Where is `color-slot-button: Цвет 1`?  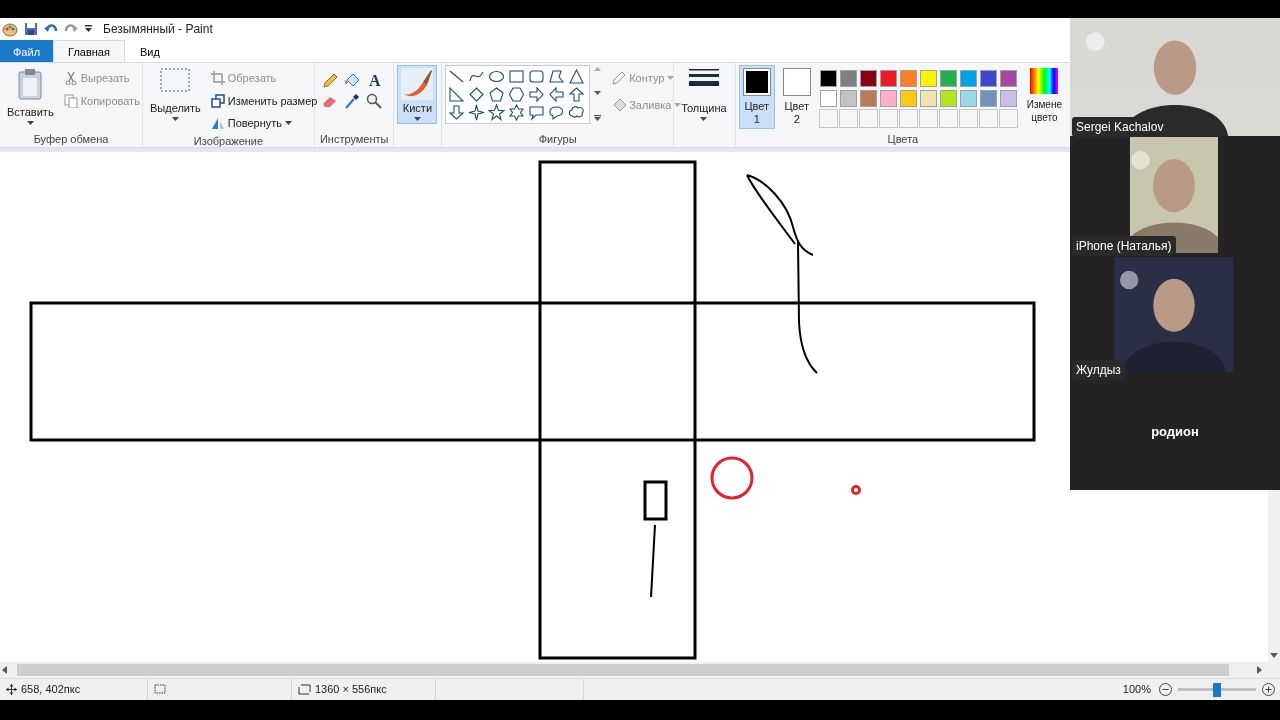 color-slot-button: Цвет 1 is located at coordinates (756, 97).